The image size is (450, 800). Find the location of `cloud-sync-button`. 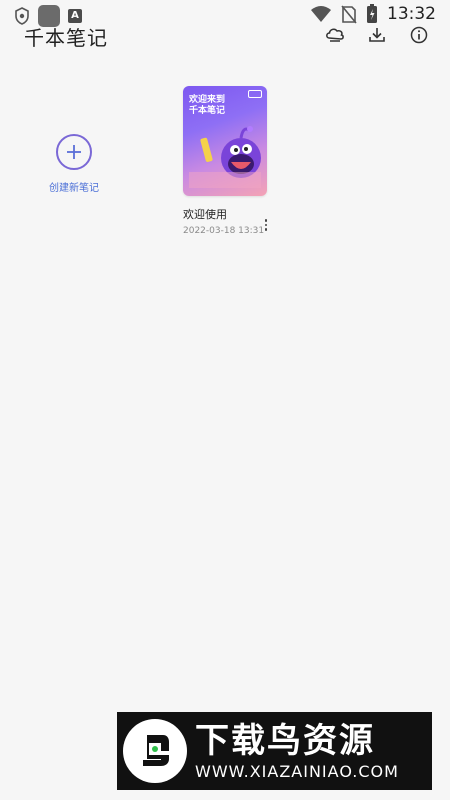

cloud-sync-button is located at coordinates (335, 35).